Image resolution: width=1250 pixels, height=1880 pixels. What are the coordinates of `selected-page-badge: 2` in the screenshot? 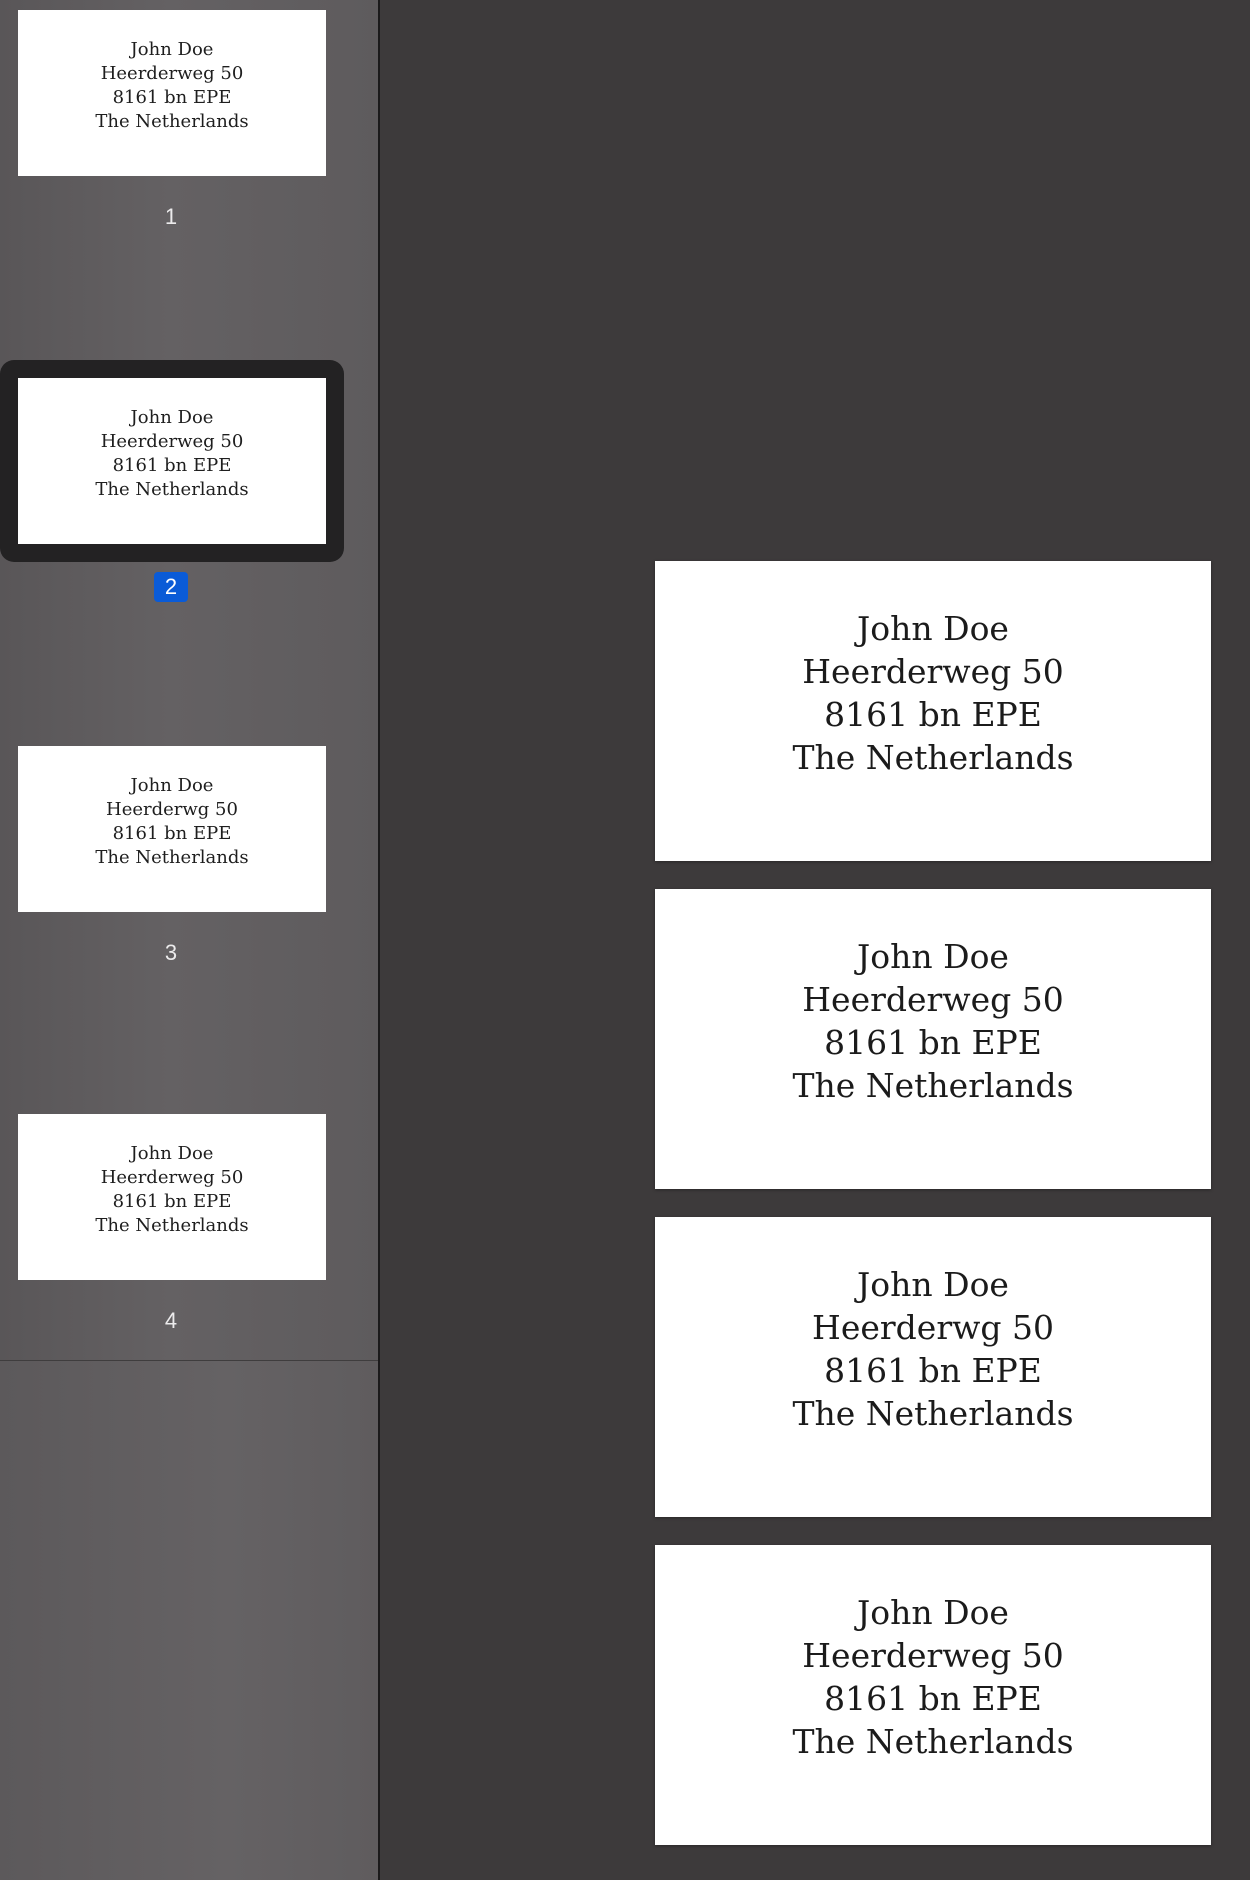 It's located at (171, 587).